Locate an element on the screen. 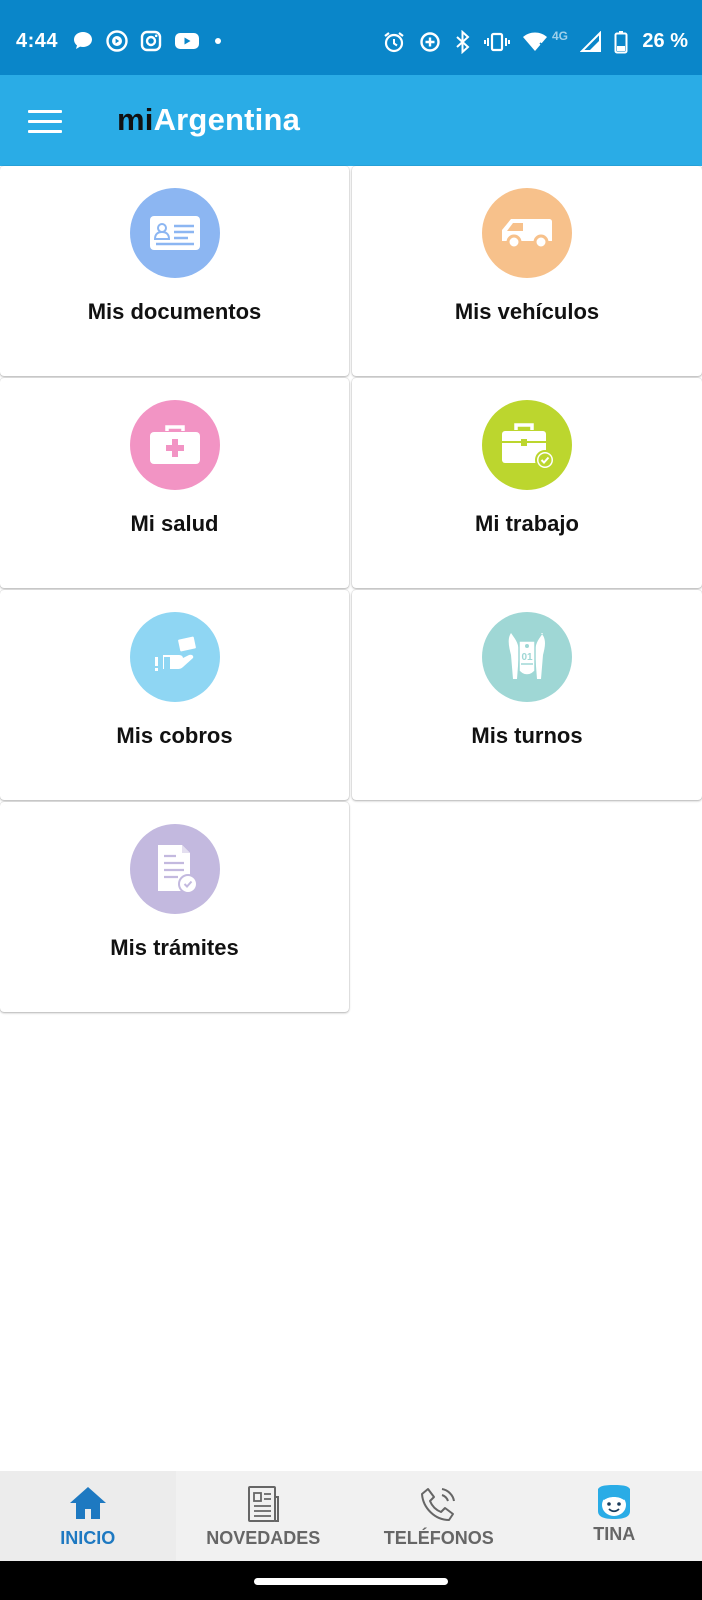 The image size is (702, 1600). card-label: Mis turnos is located at coordinates (527, 735).